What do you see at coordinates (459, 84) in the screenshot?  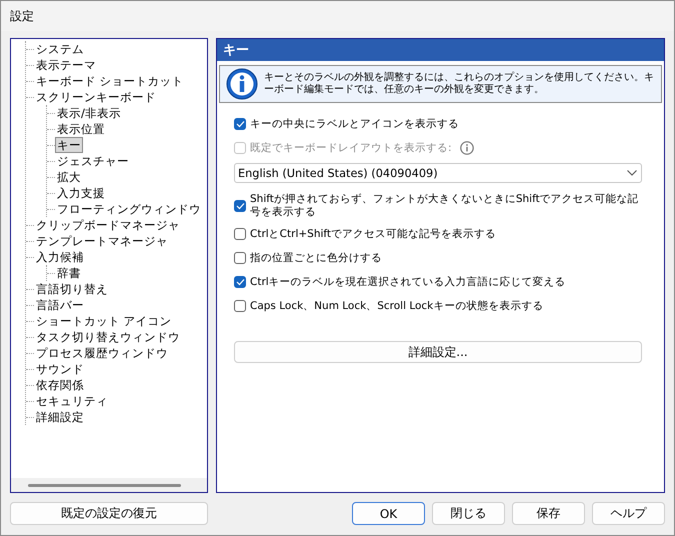 I see `info-text: キーとそのラベルの外観を調整するには、これらのオプションを使用してください。キーボード編集モードでは、任意のキーの外観を変更できます。` at bounding box center [459, 84].